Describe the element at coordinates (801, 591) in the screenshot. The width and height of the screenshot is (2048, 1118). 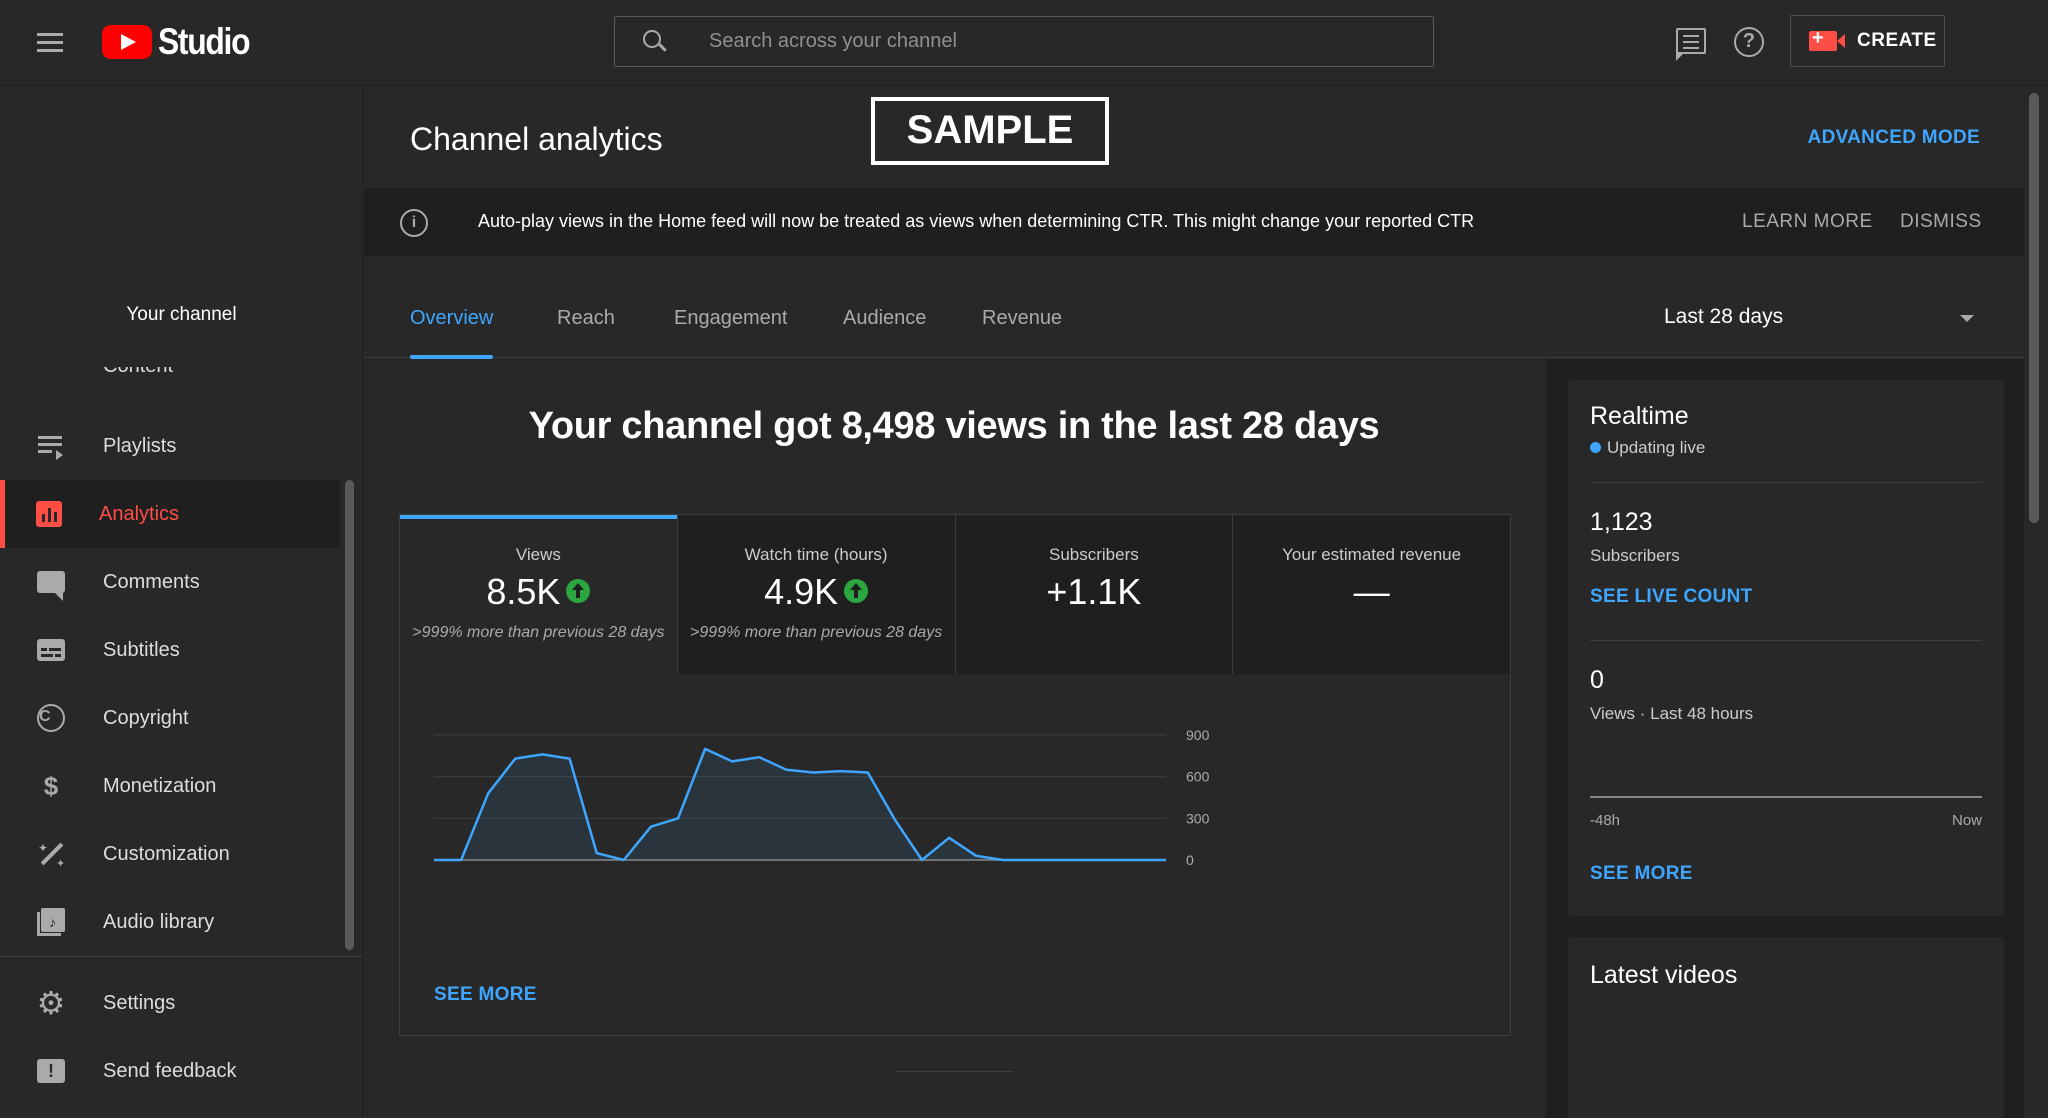
I see `metric-value: 4.9K` at that location.